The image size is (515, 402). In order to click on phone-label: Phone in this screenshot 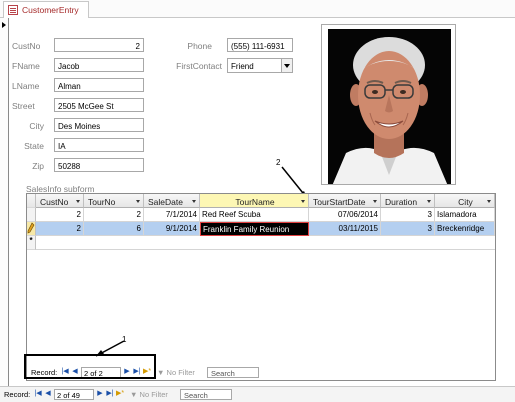, I will do `click(199, 46)`.